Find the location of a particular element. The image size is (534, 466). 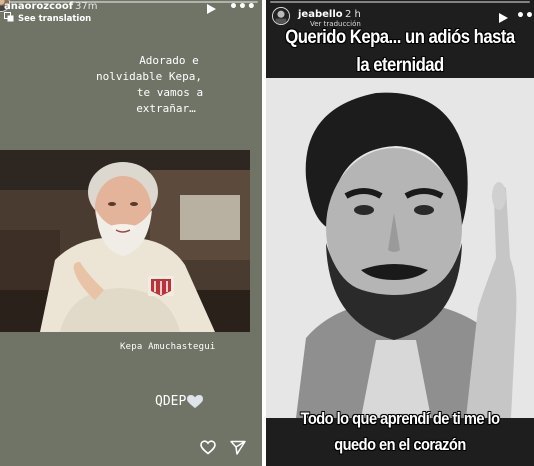

poster-title-line: la eternidad is located at coordinates (400, 65).